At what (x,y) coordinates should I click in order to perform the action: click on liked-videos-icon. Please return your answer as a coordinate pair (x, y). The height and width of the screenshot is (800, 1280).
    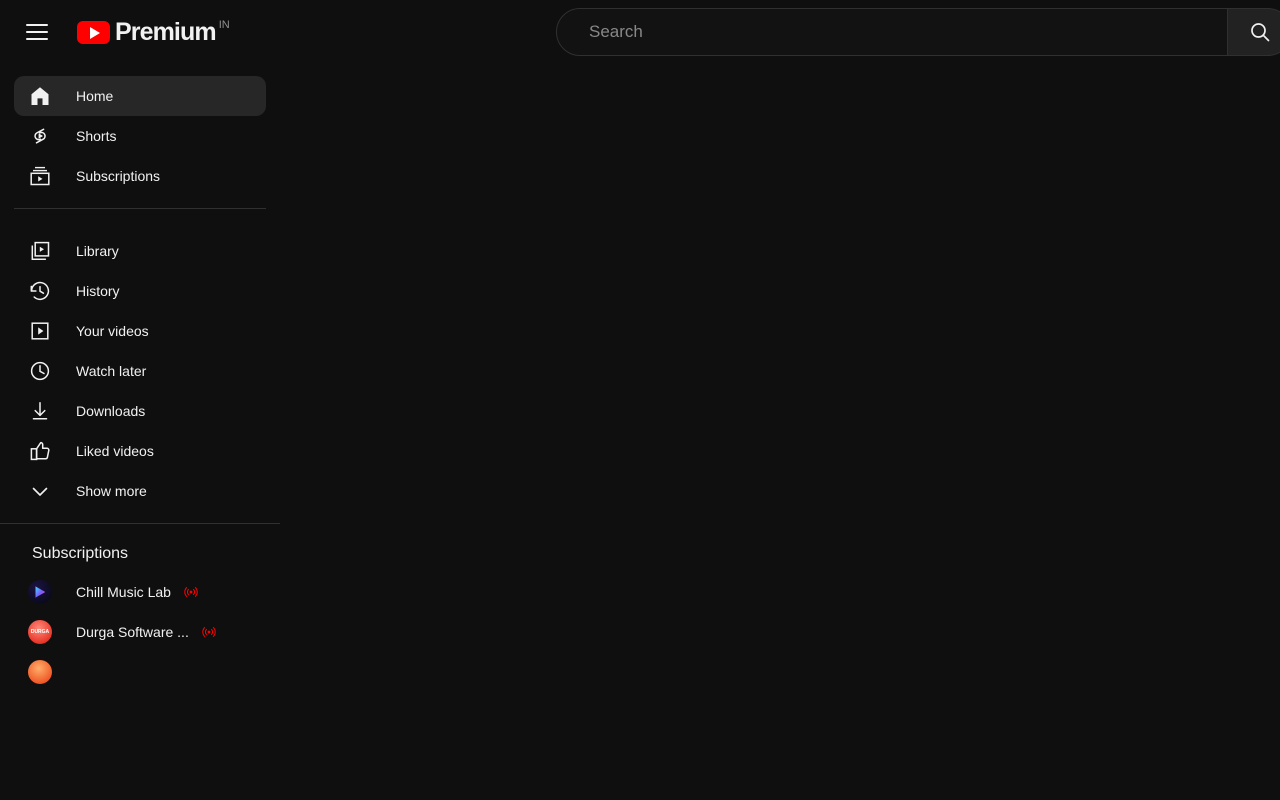
    Looking at the image, I should click on (40, 451).